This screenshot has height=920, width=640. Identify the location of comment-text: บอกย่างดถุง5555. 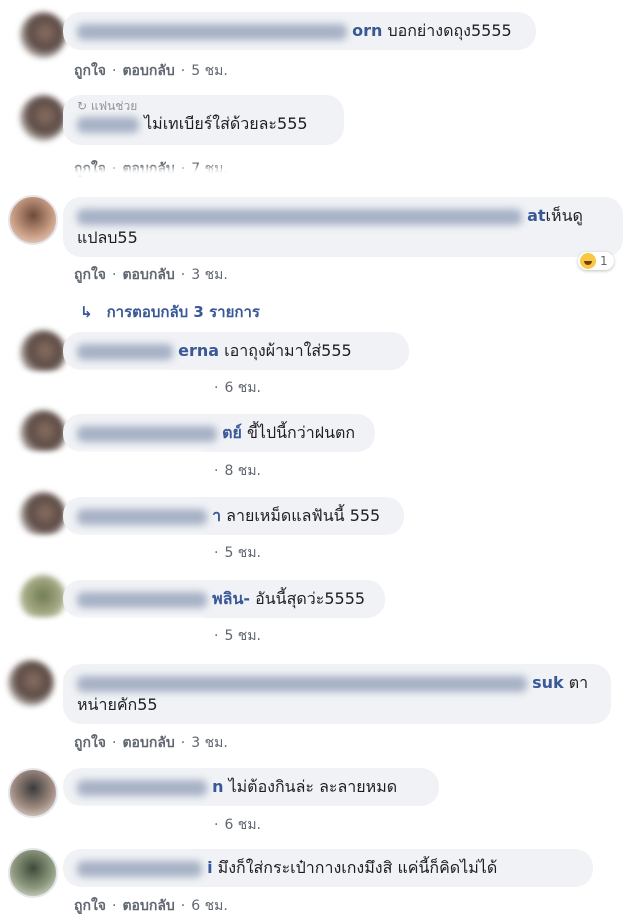
(449, 30).